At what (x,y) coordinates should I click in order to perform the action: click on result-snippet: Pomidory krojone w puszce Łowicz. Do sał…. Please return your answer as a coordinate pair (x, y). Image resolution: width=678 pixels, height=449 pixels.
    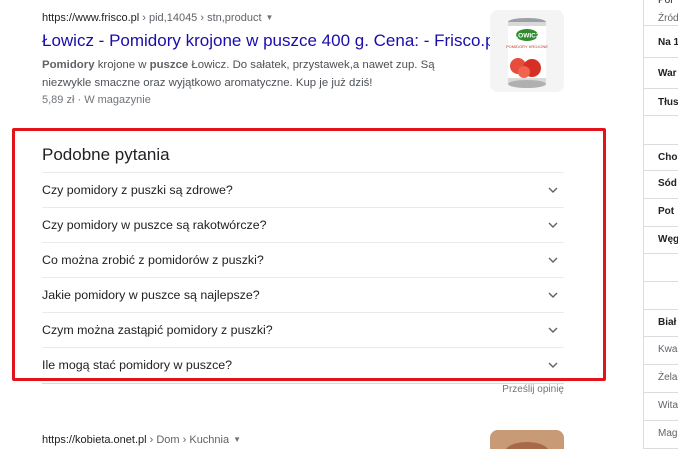
    Looking at the image, I should click on (262, 74).